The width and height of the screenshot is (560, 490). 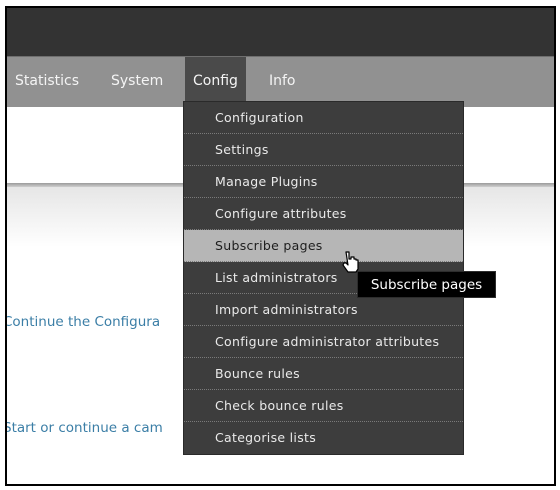 I want to click on tooltip: Subscribe pages, so click(x=426, y=284).